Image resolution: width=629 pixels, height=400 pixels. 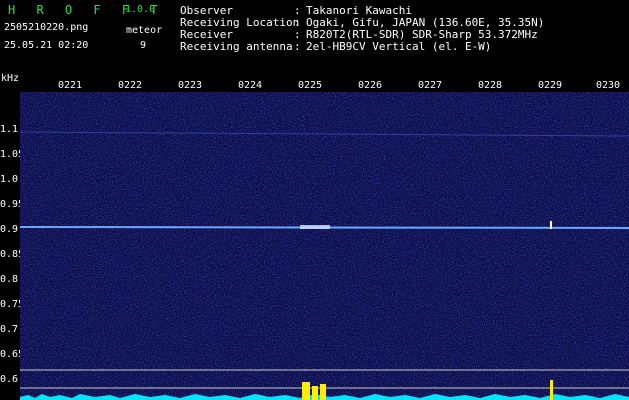 I want to click on freq-tick: 0.9, so click(x=9, y=229).